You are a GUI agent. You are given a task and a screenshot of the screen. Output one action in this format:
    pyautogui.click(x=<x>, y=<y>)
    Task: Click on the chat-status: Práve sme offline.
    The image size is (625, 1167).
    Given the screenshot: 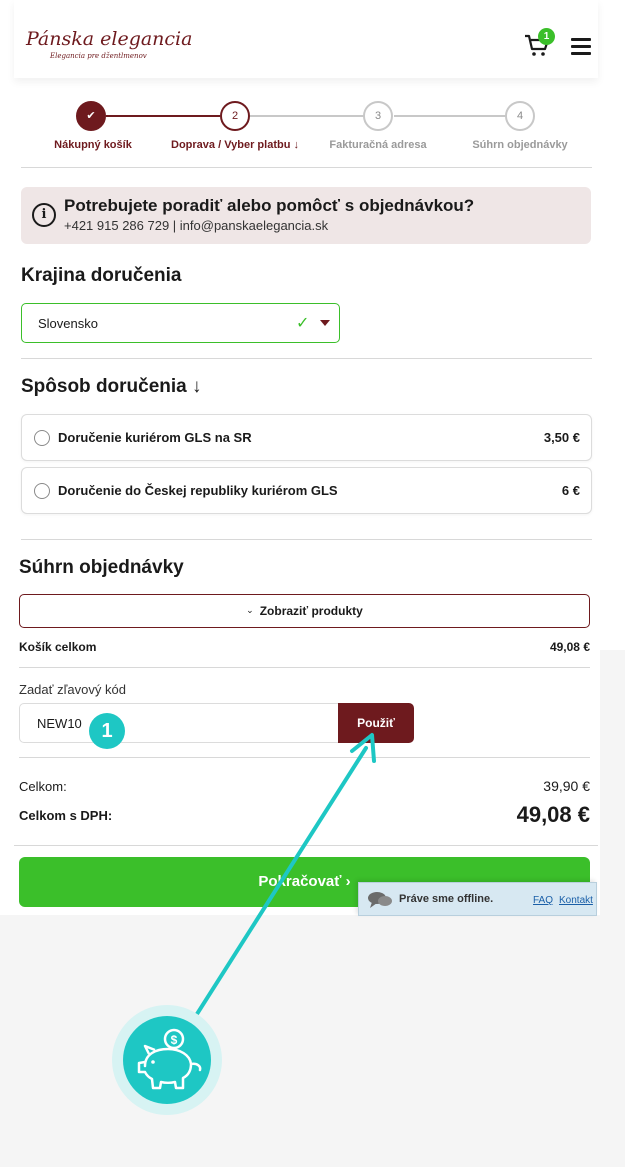 What is the action you would take?
    pyautogui.click(x=446, y=899)
    